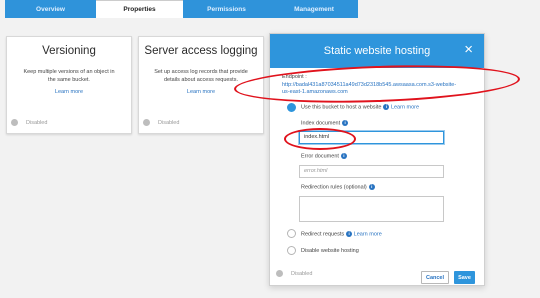 The height and width of the screenshot is (298, 540). Describe the element at coordinates (291, 250) in the screenshot. I see `disable-hosting-radio` at that location.